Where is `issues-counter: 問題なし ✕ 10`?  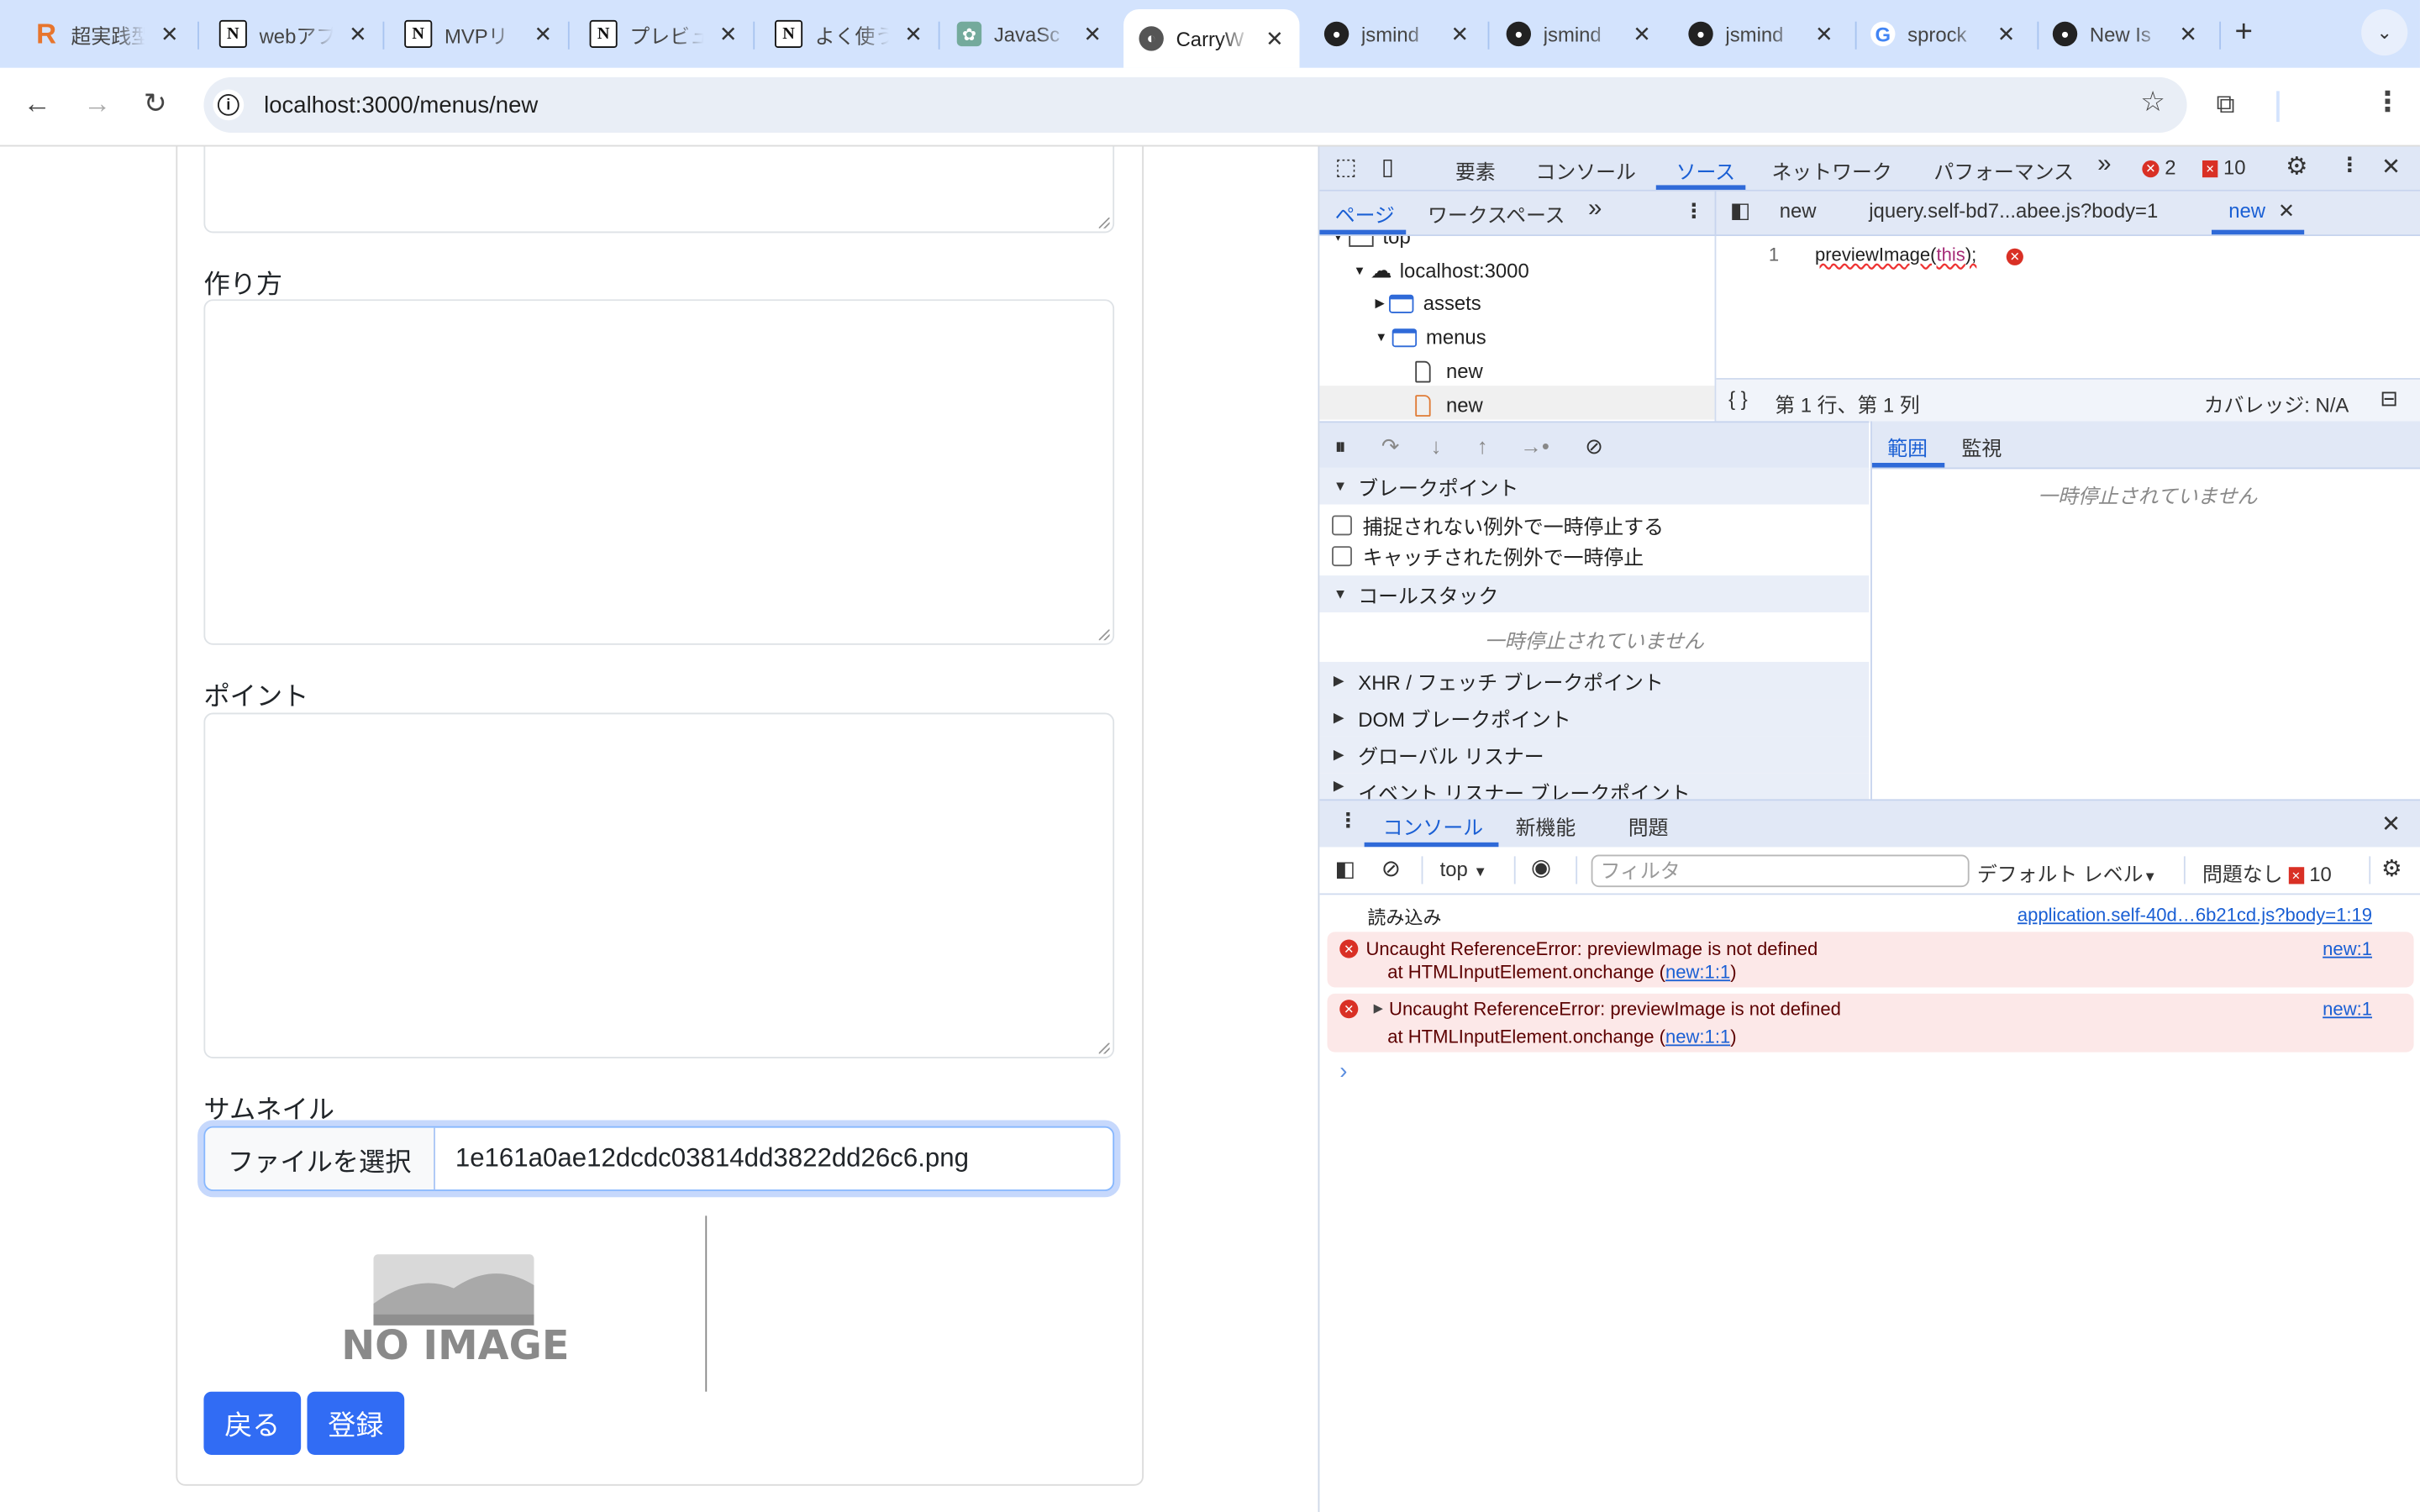 issues-counter: 問題なし ✕ 10 is located at coordinates (2267, 872).